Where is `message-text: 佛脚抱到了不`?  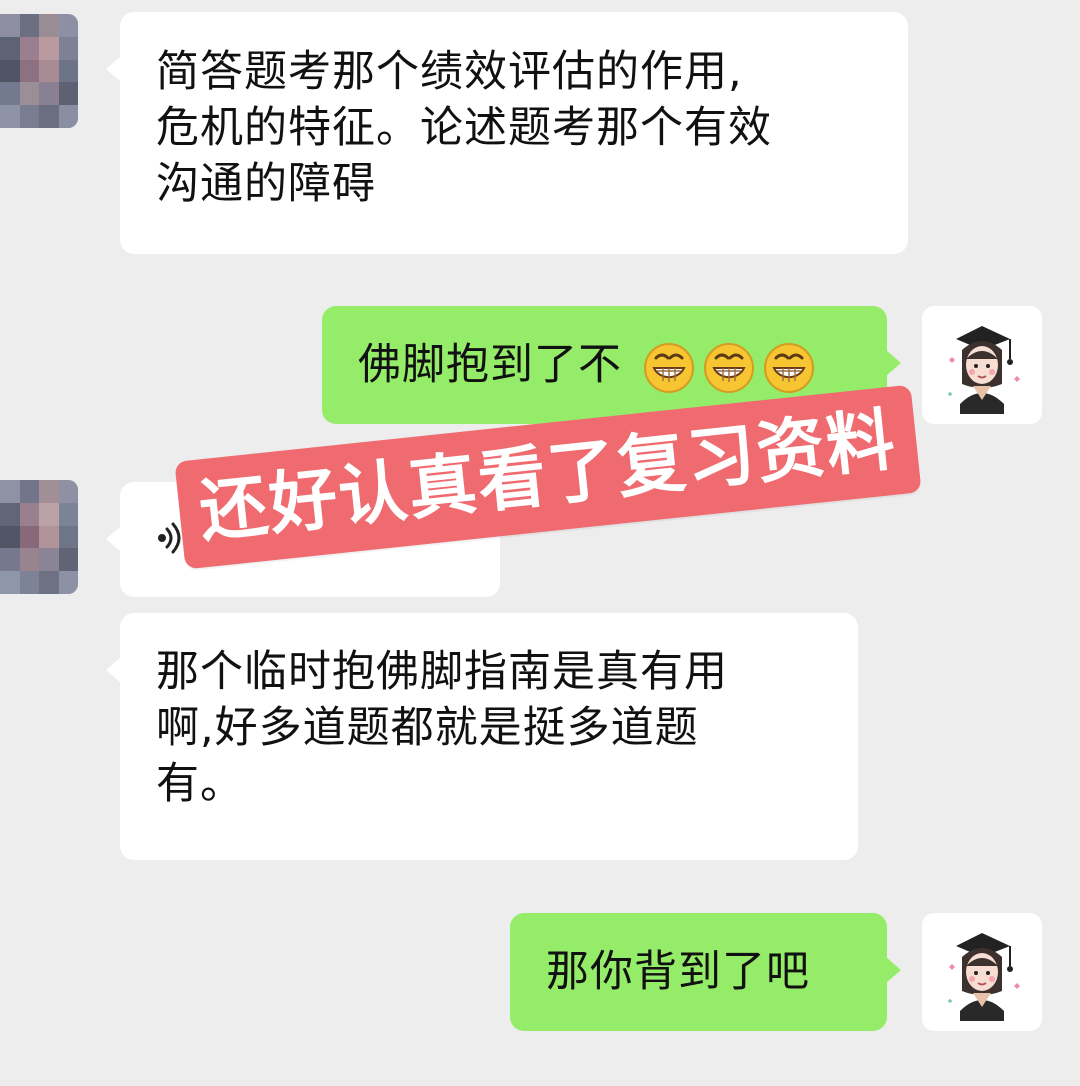
message-text: 佛脚抱到了不 is located at coordinates (490, 365).